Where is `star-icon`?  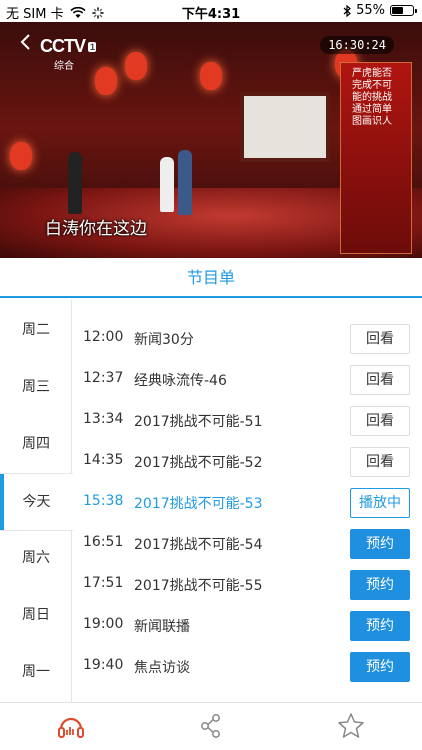
star-icon is located at coordinates (351, 726).